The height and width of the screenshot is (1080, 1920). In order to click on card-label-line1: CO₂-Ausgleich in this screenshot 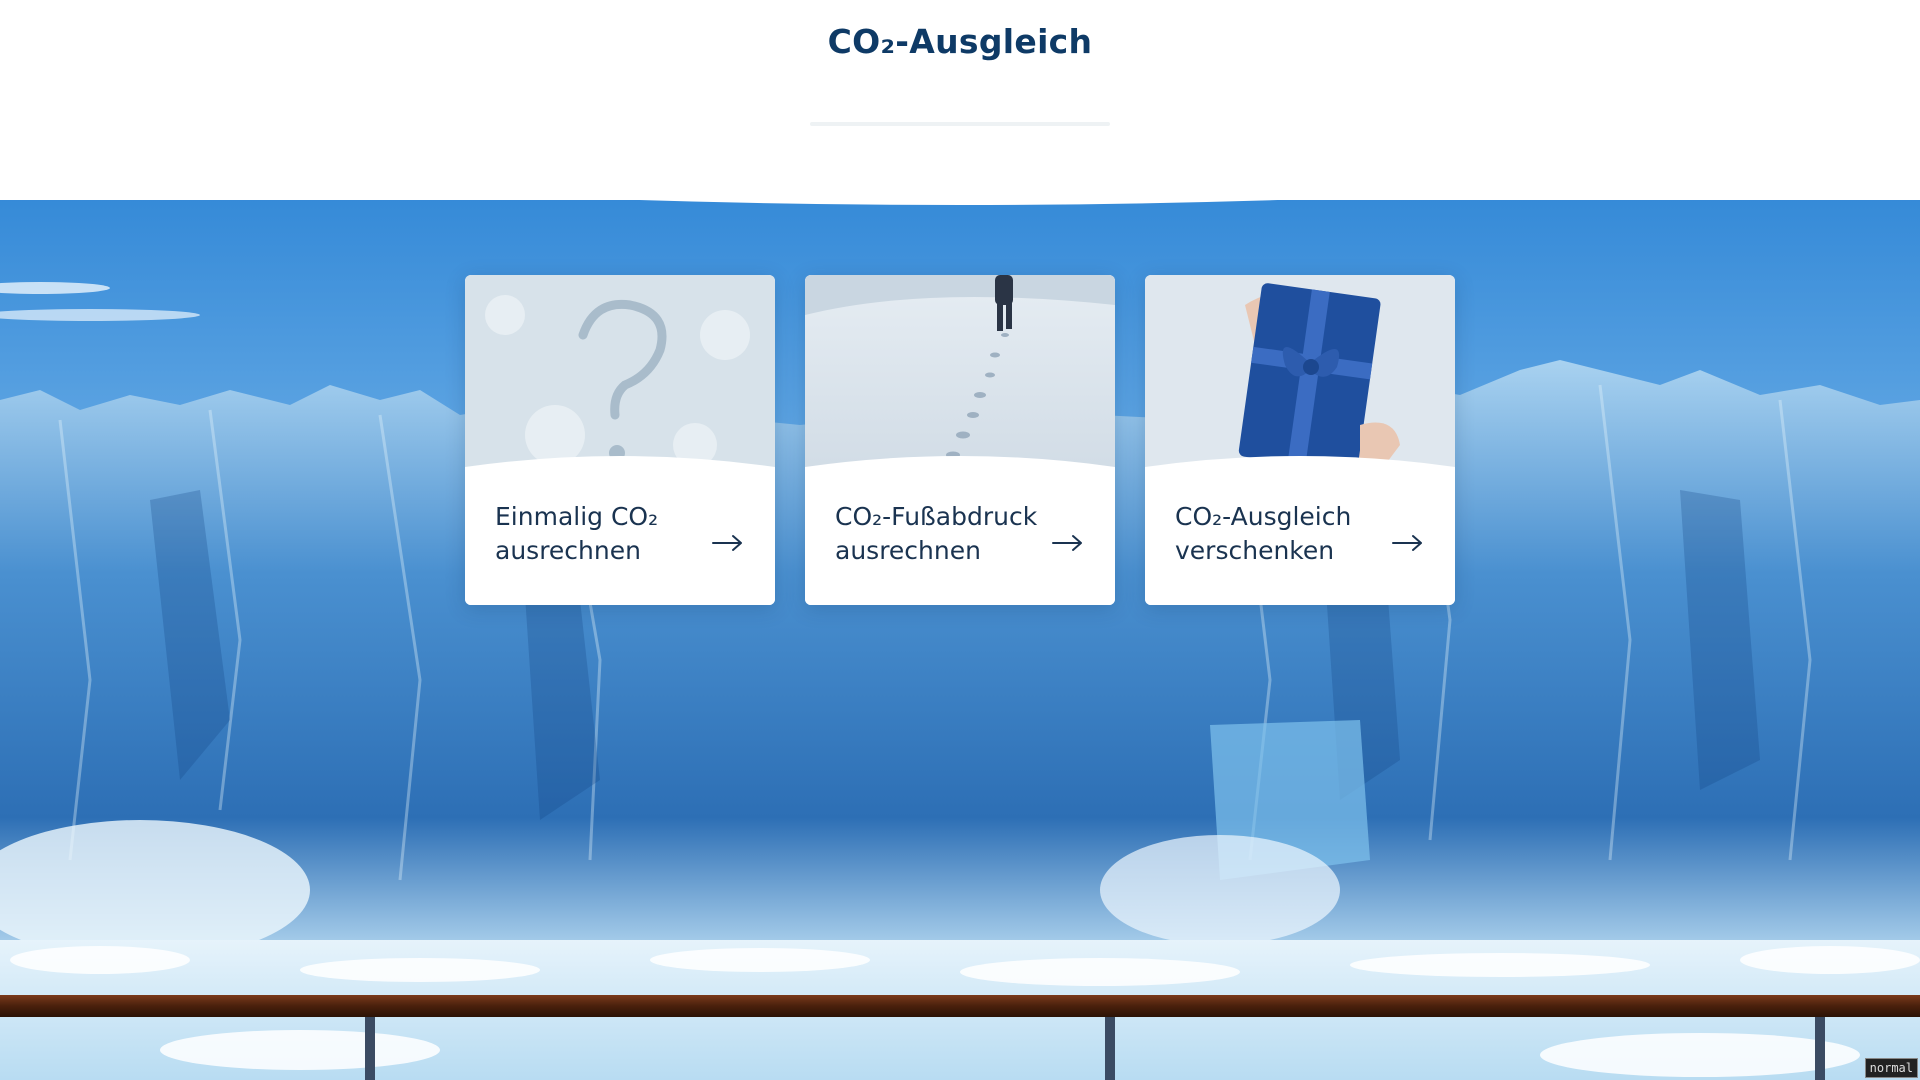, I will do `click(1263, 516)`.